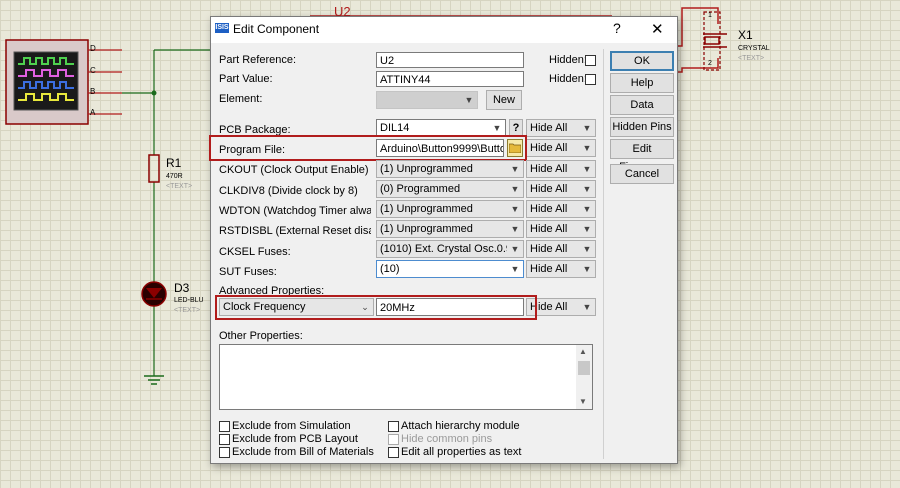 The image size is (900, 488). I want to click on edit-as-text-checkbox, so click(393, 452).